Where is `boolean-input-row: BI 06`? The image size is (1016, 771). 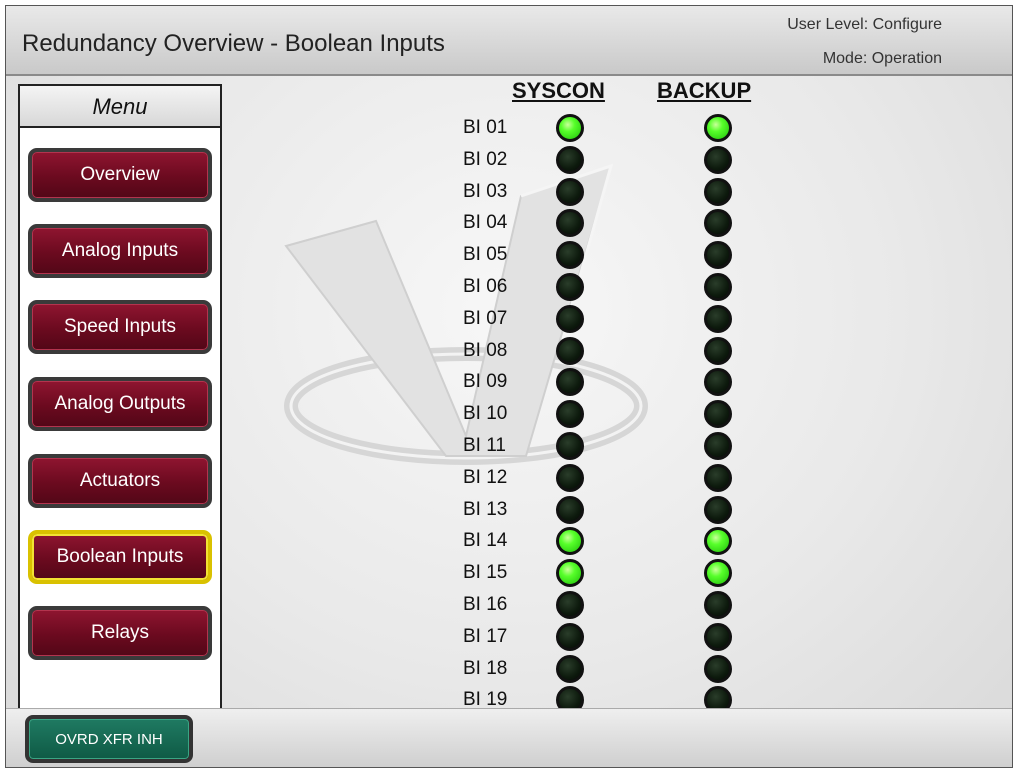
boolean-input-row: BI 06 is located at coordinates (456, 287).